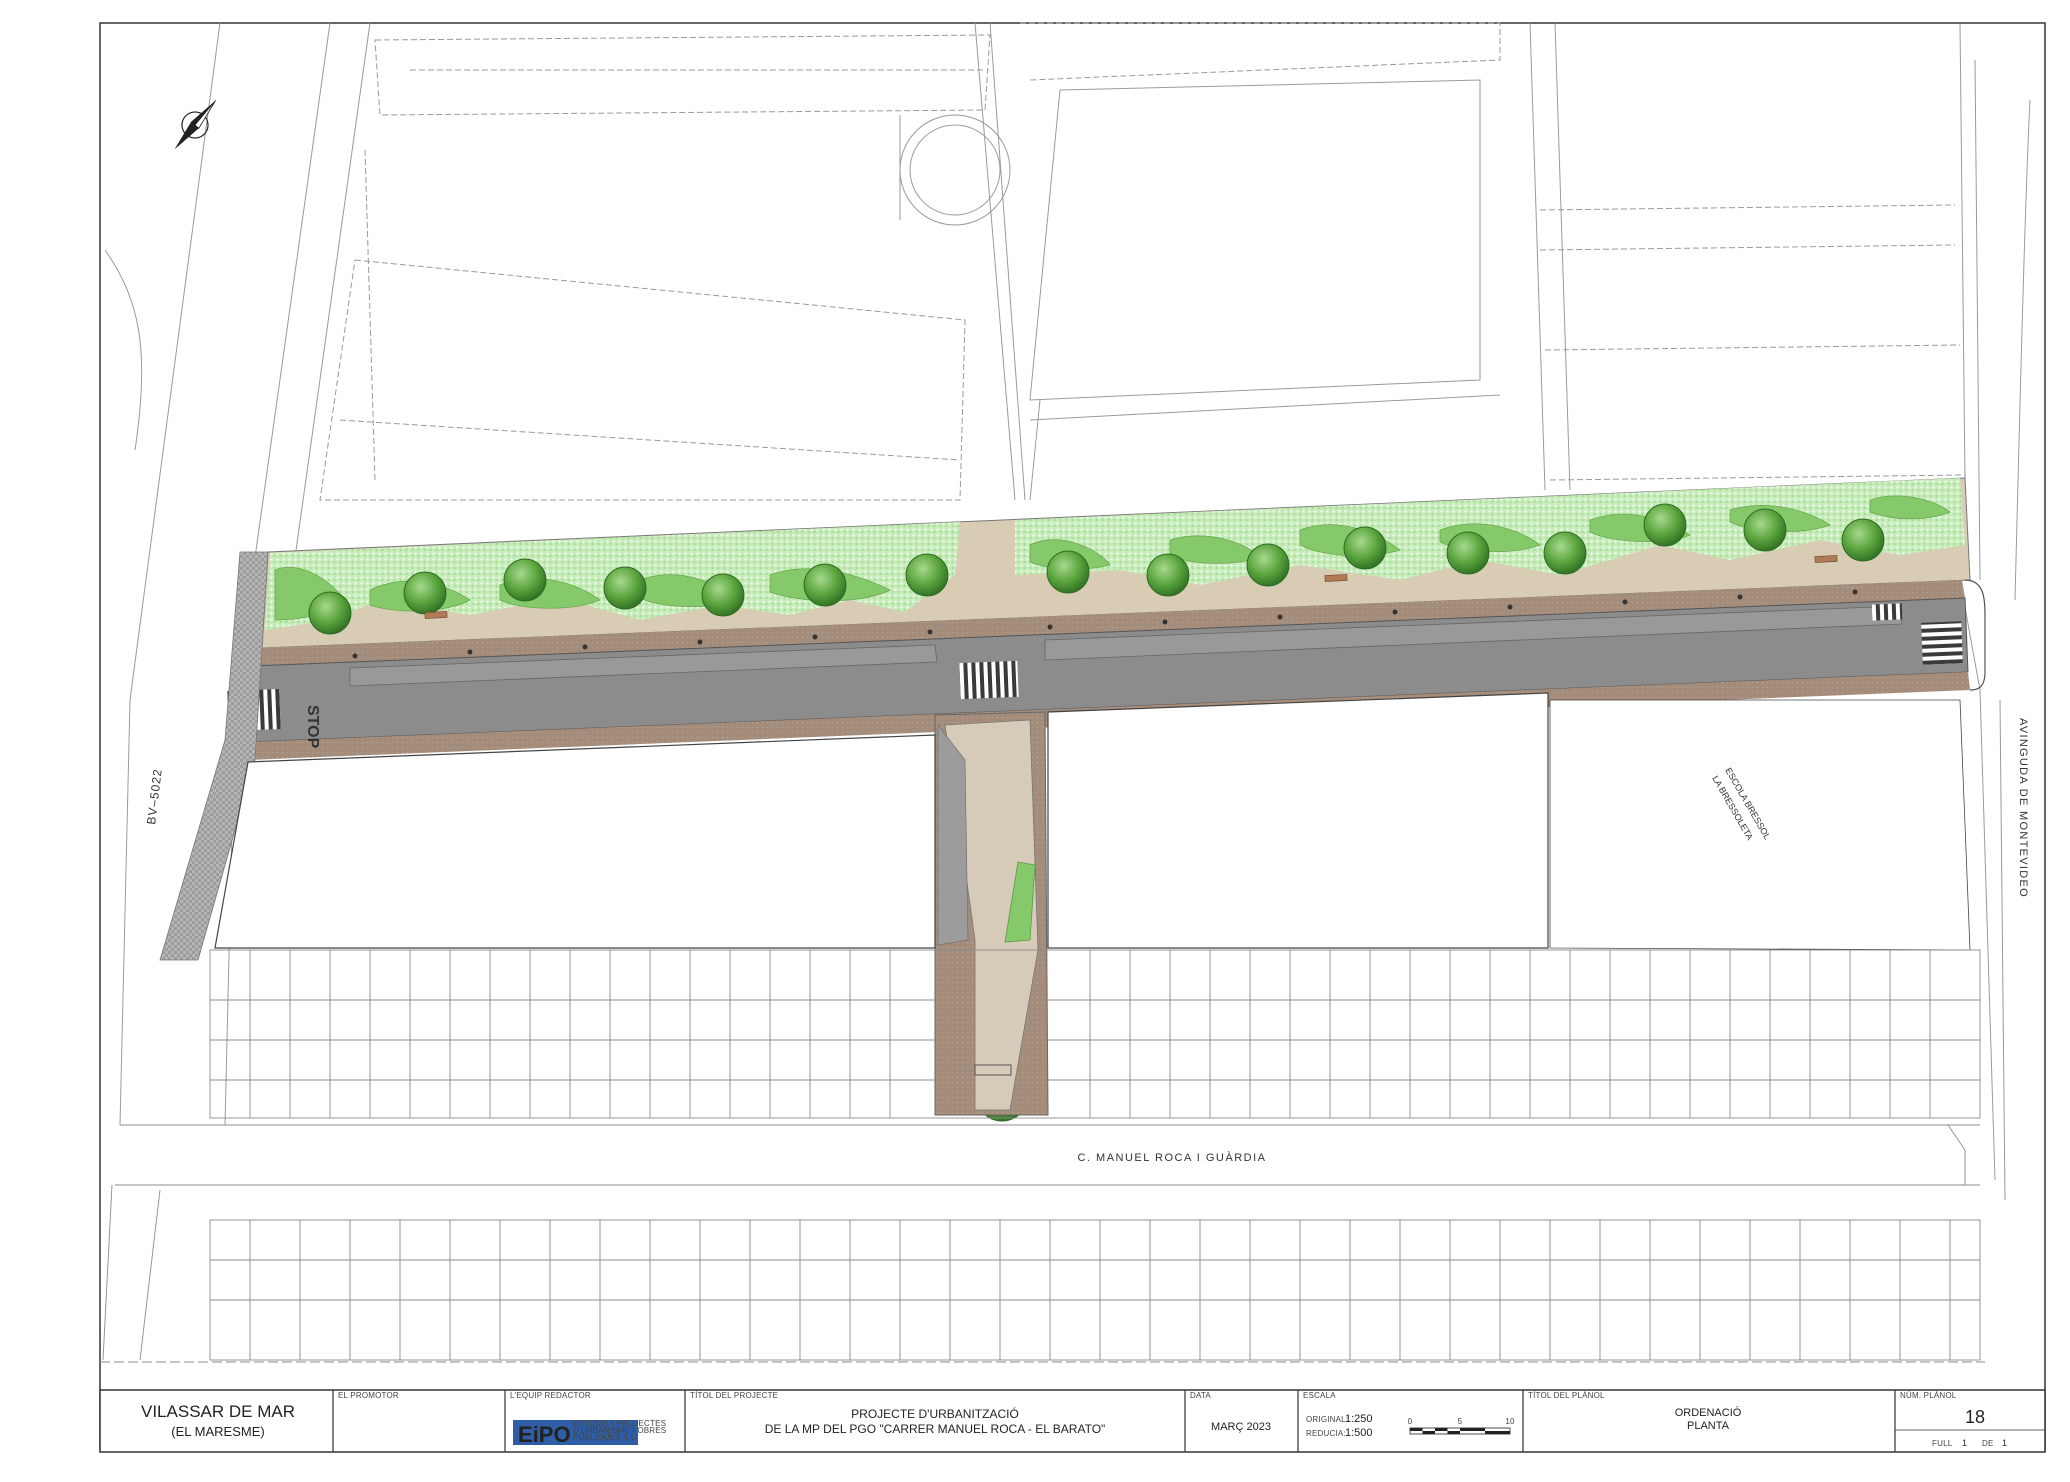  What do you see at coordinates (218, 1411) in the screenshot?
I see `municipality-name: VILASSAR DE MAR` at bounding box center [218, 1411].